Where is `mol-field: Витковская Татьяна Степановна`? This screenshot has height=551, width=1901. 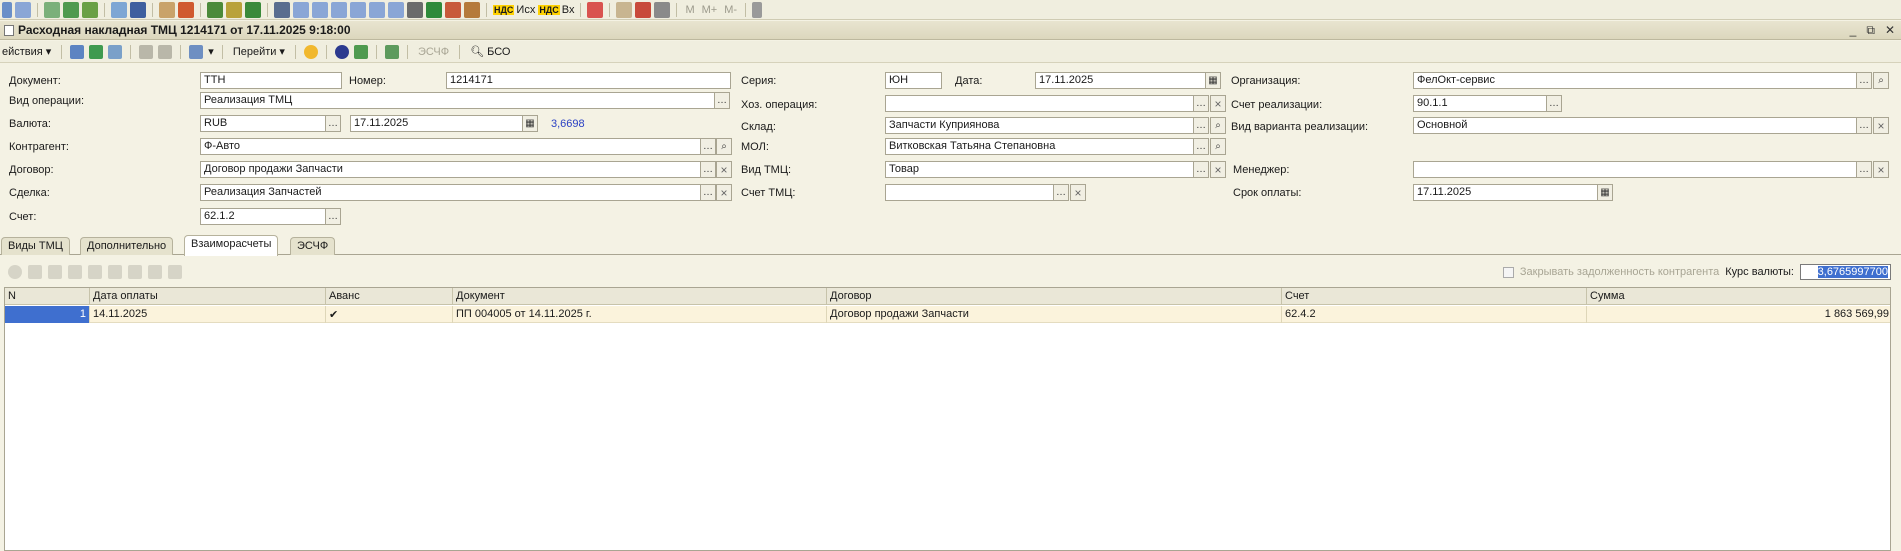 mol-field: Витковская Татьяна Степановна is located at coordinates (1040, 146).